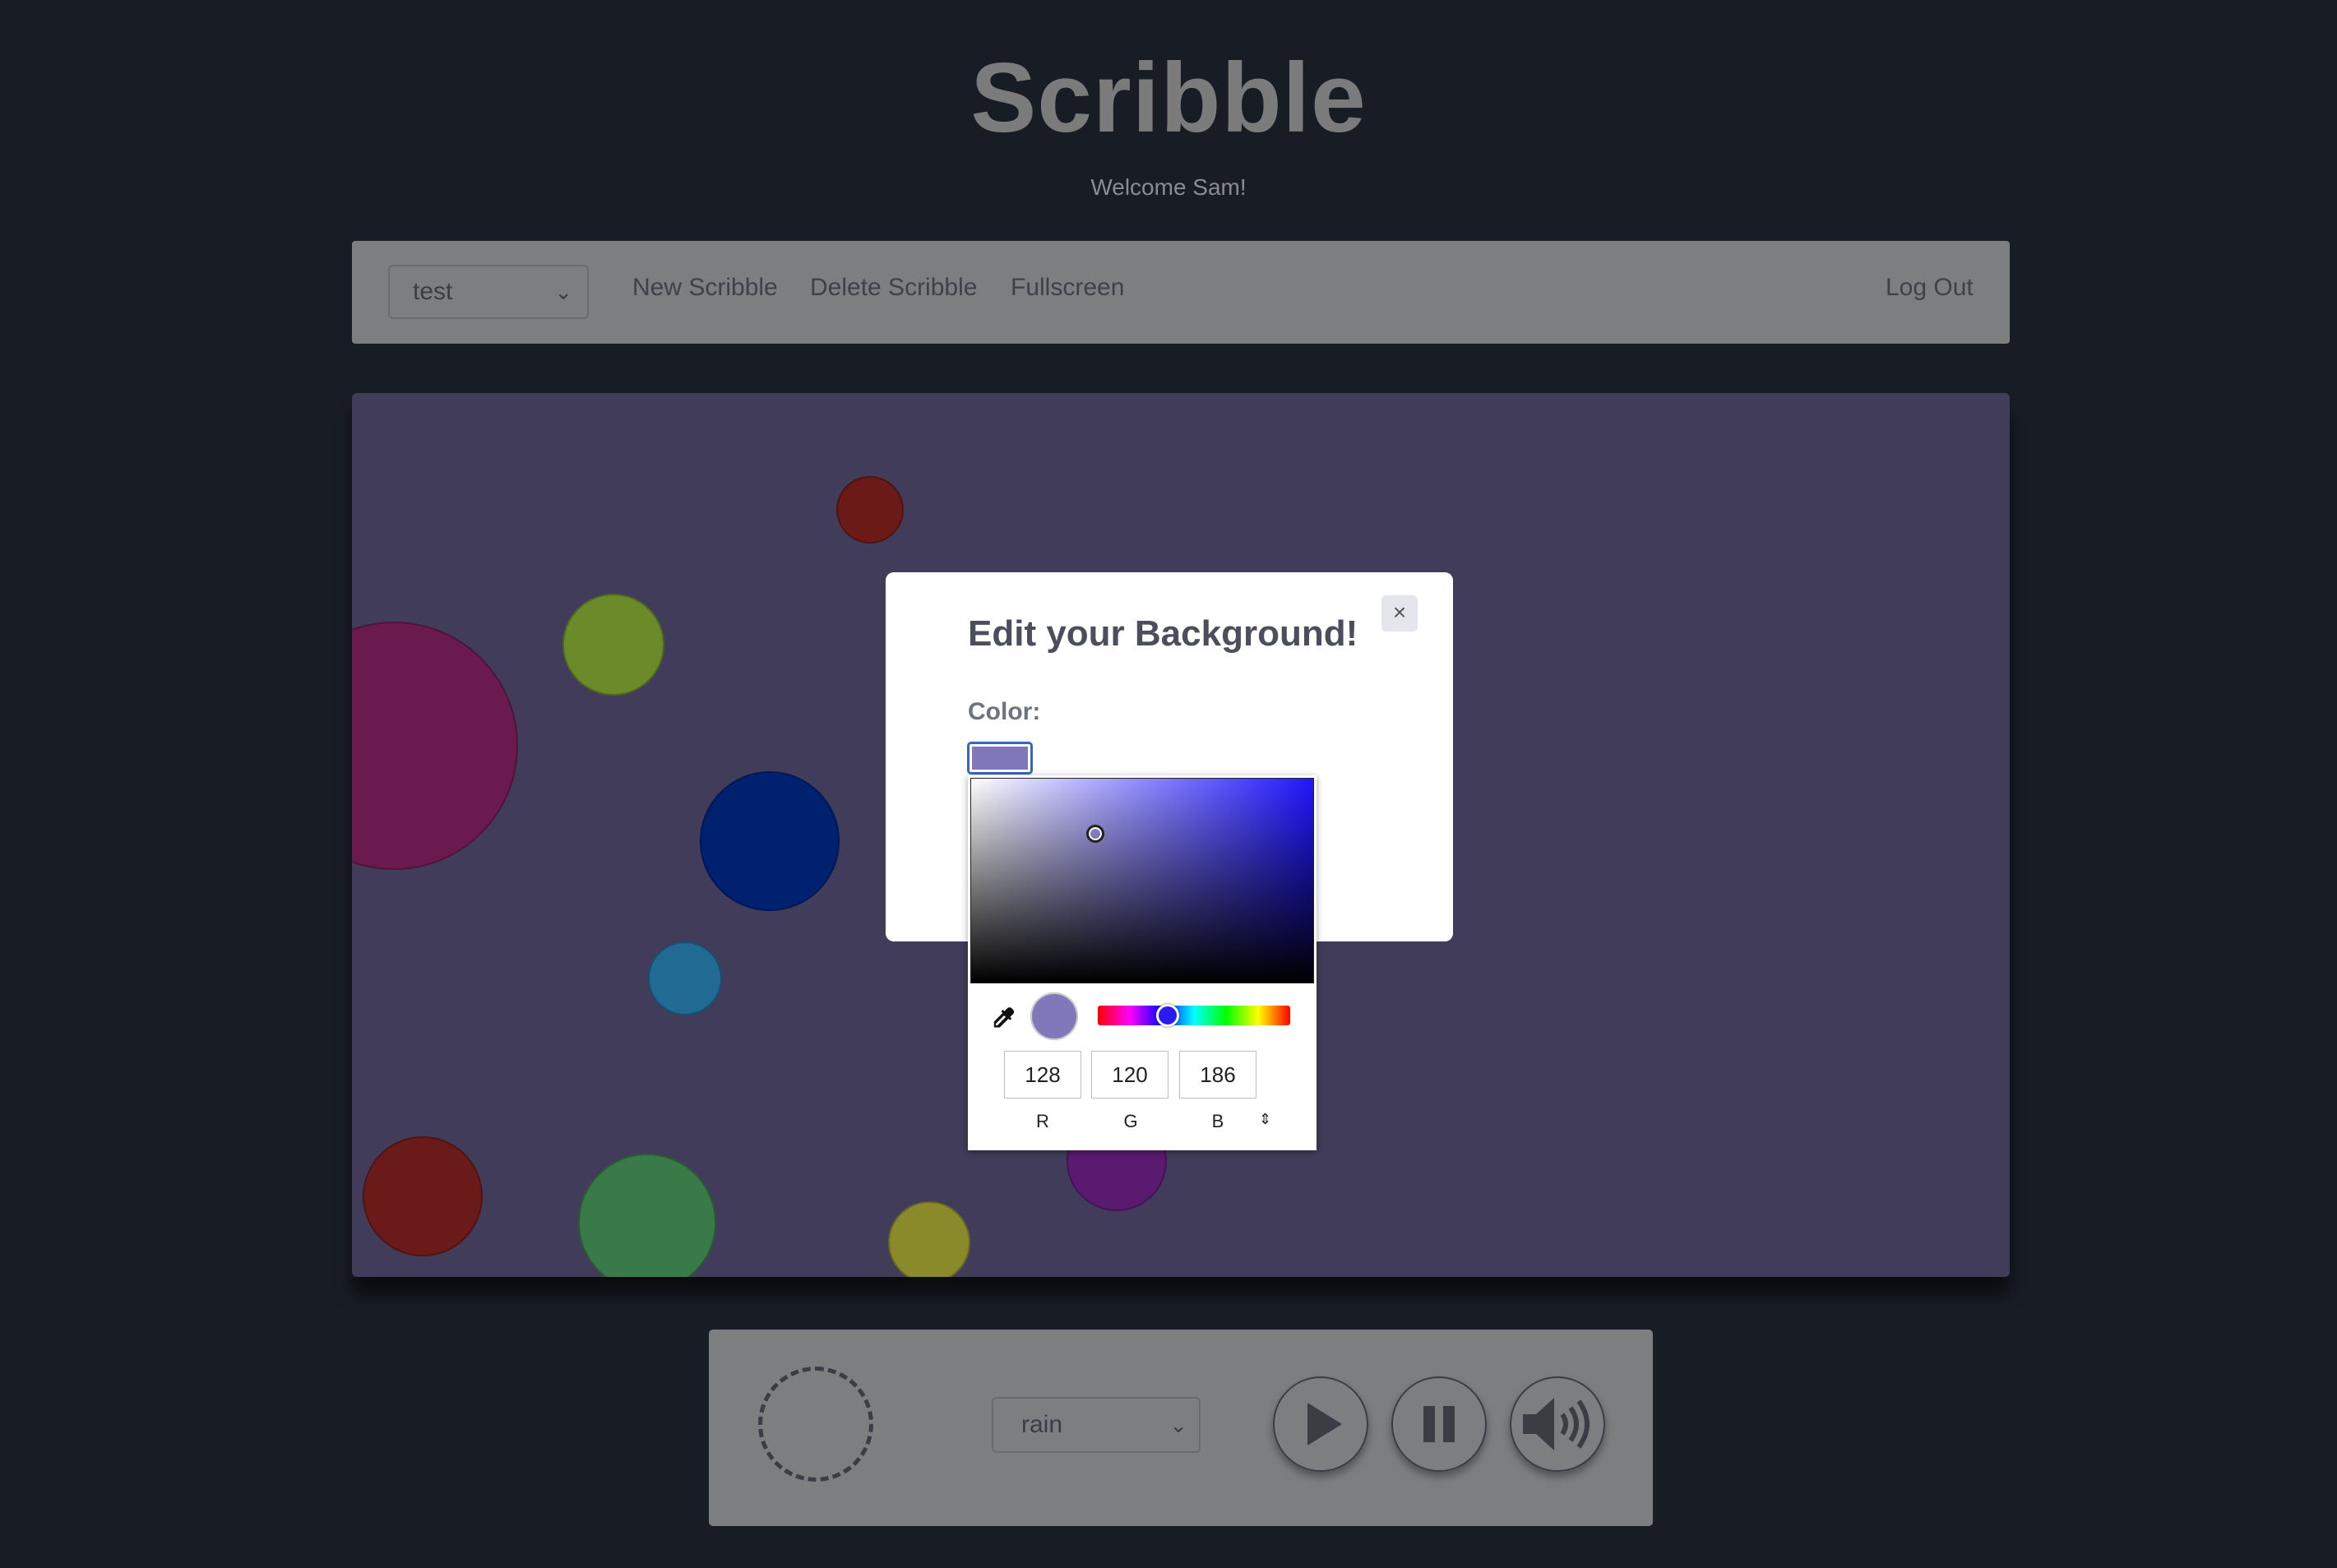 The width and height of the screenshot is (2337, 1568). I want to click on circle-olive, so click(613, 645).